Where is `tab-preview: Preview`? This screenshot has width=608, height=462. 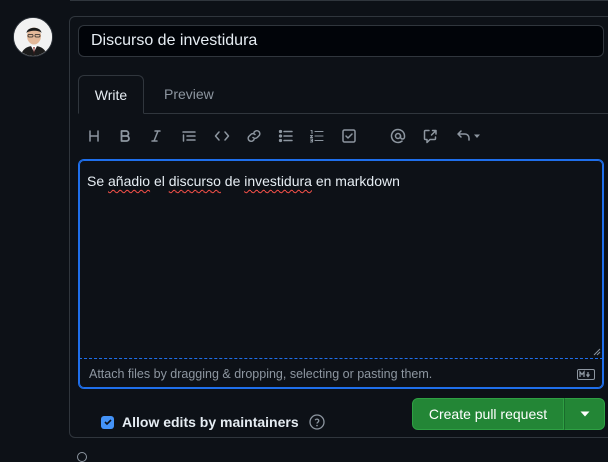 tab-preview: Preview is located at coordinates (189, 94).